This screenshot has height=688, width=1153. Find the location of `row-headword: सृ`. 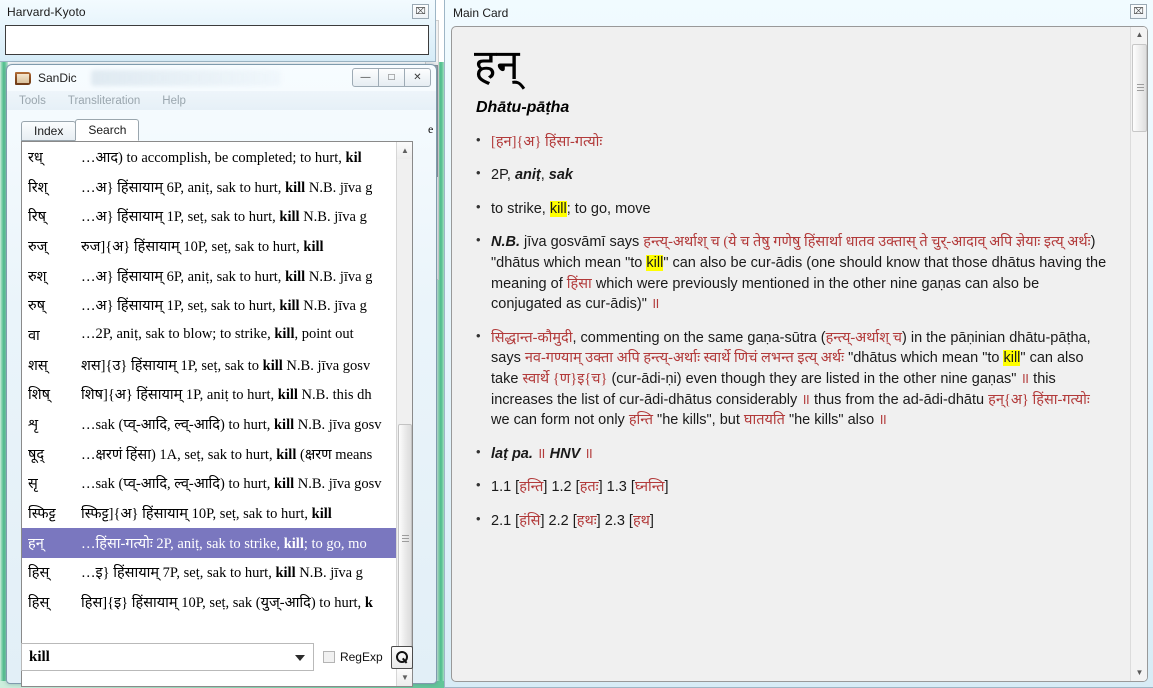

row-headword: सृ is located at coordinates (33, 484).